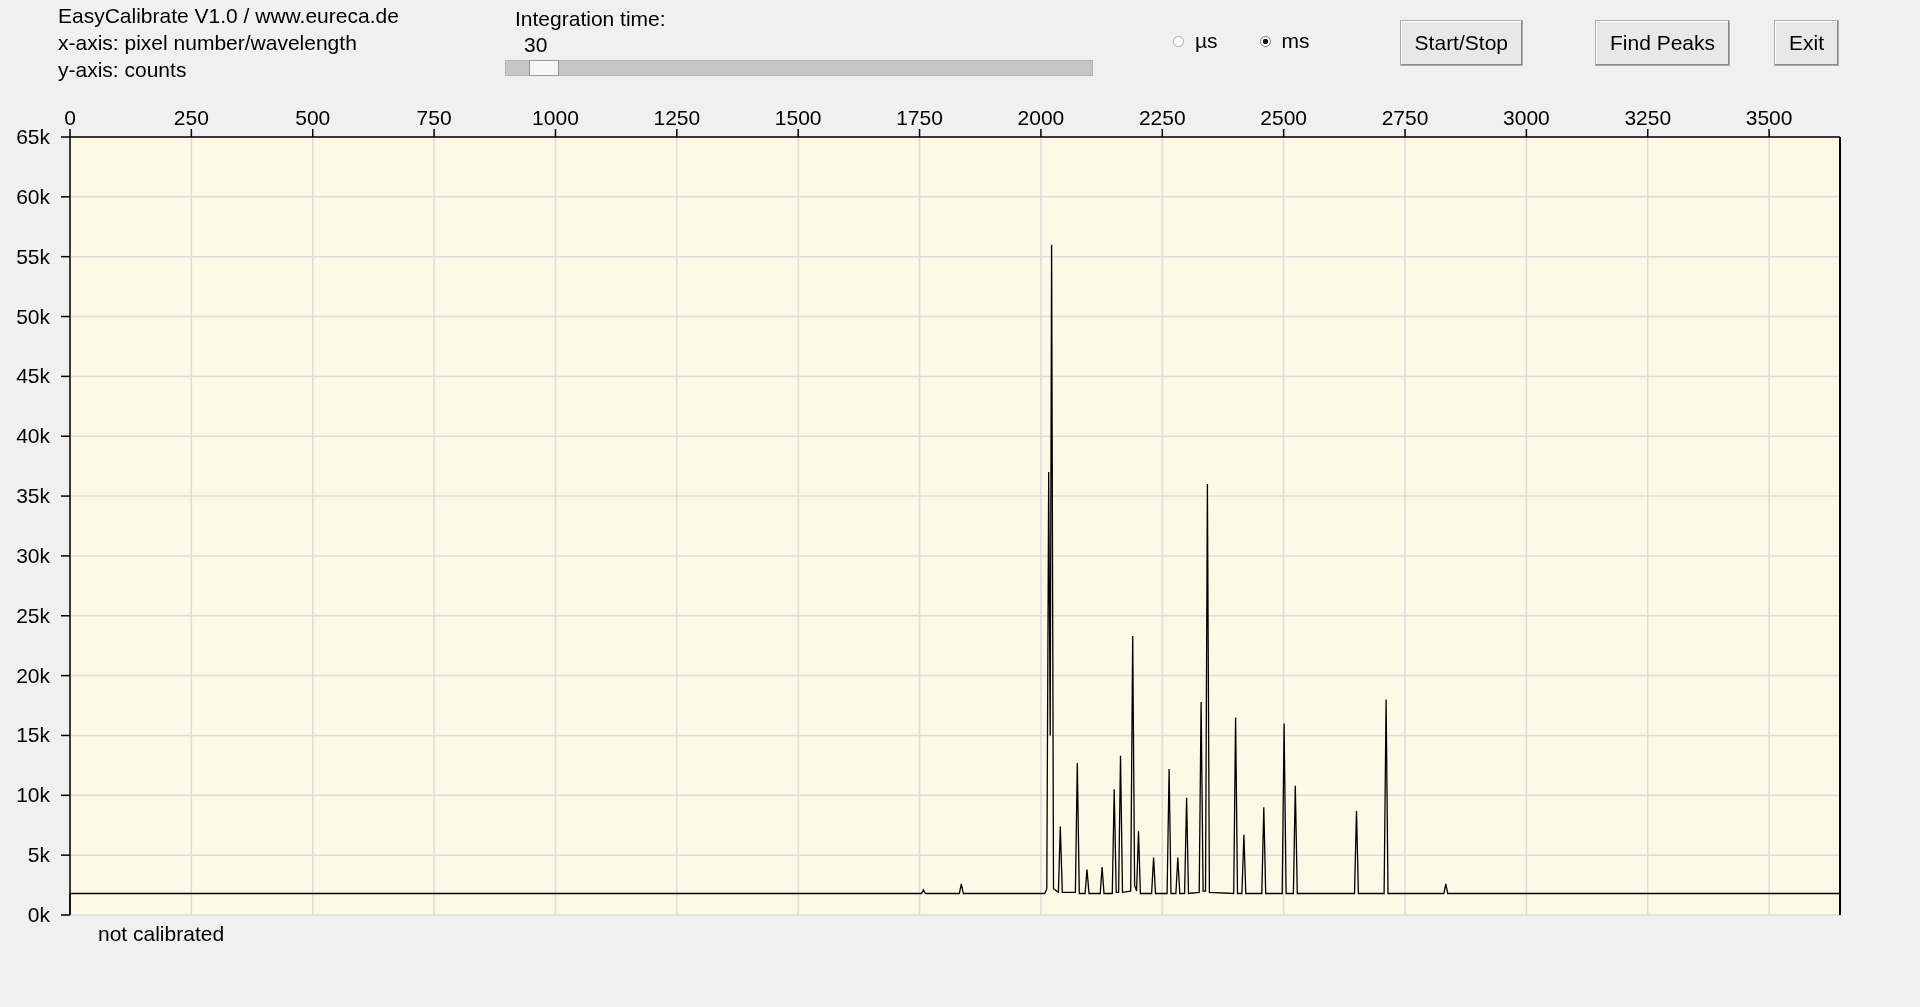 This screenshot has height=1007, width=1920. Describe the element at coordinates (536, 45) in the screenshot. I see `integration-value: 30` at that location.